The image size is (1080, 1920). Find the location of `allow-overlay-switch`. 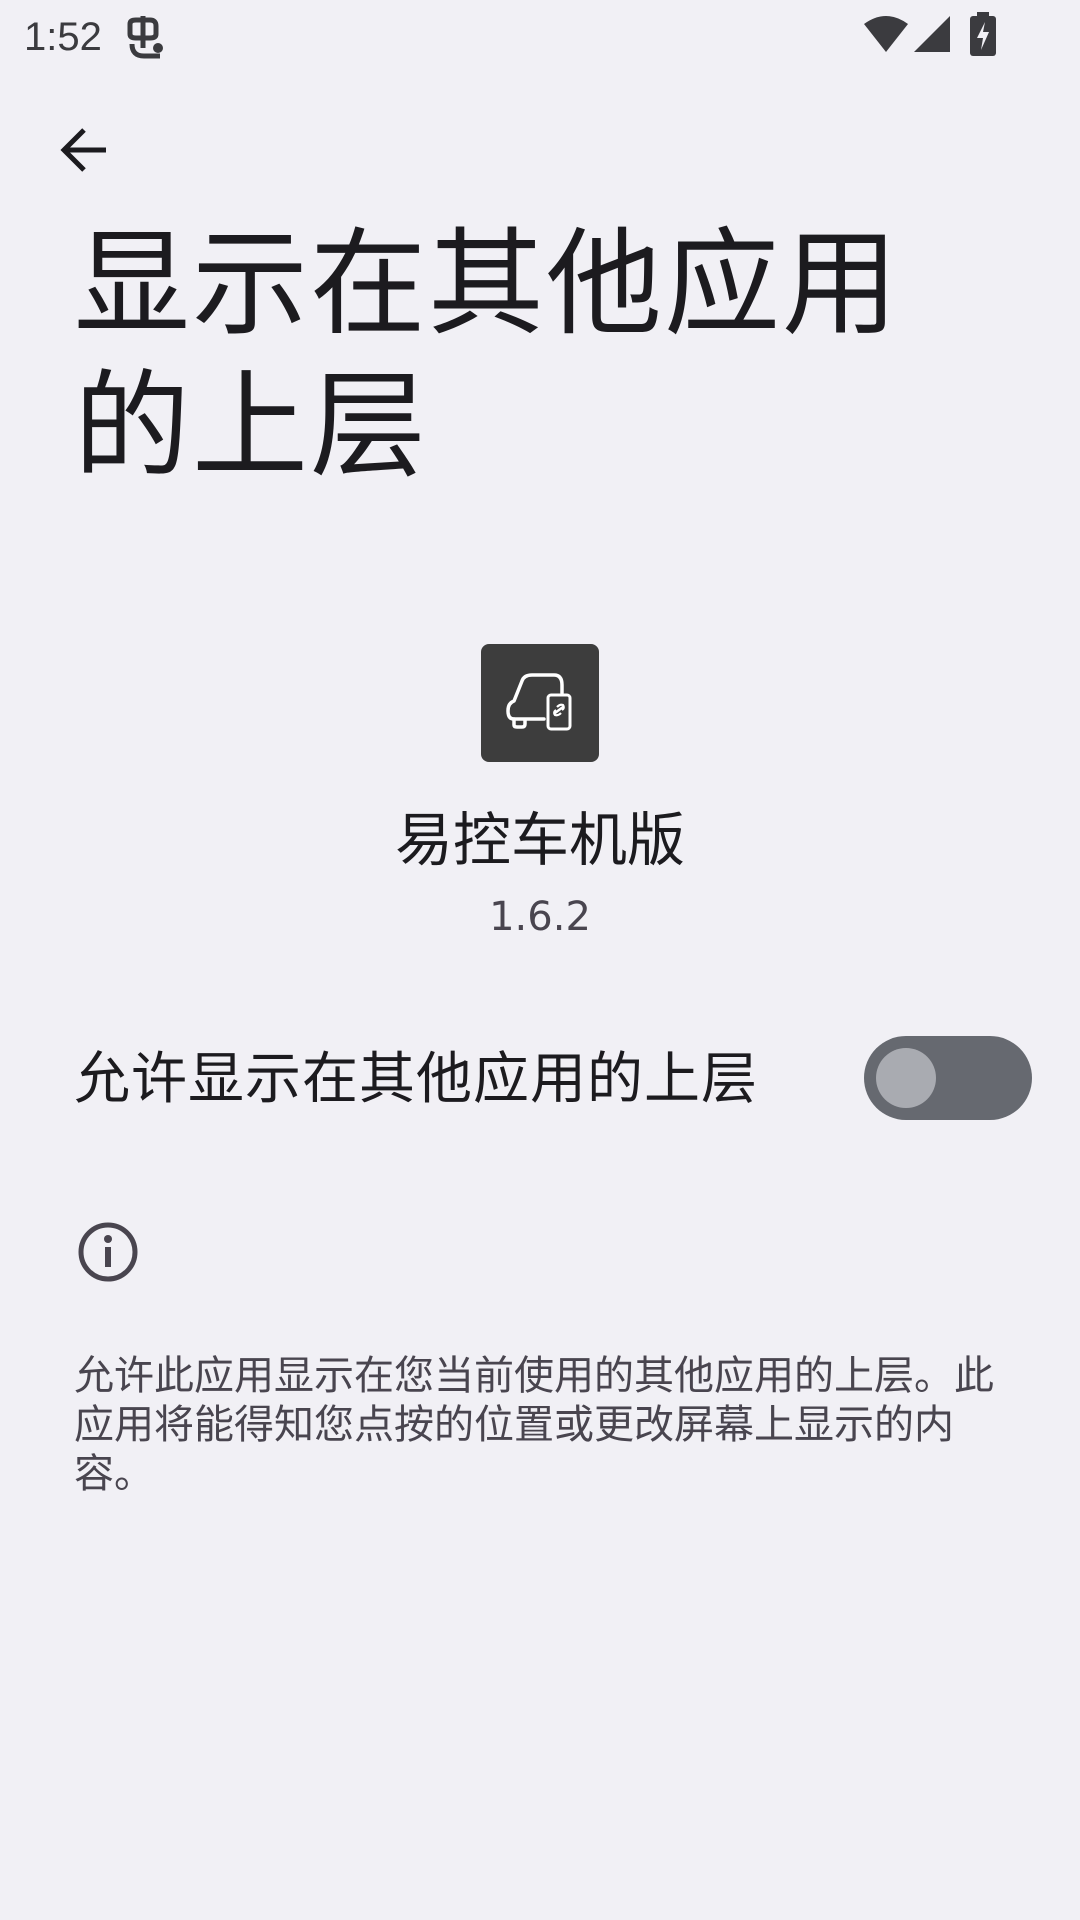

allow-overlay-switch is located at coordinates (948, 1078).